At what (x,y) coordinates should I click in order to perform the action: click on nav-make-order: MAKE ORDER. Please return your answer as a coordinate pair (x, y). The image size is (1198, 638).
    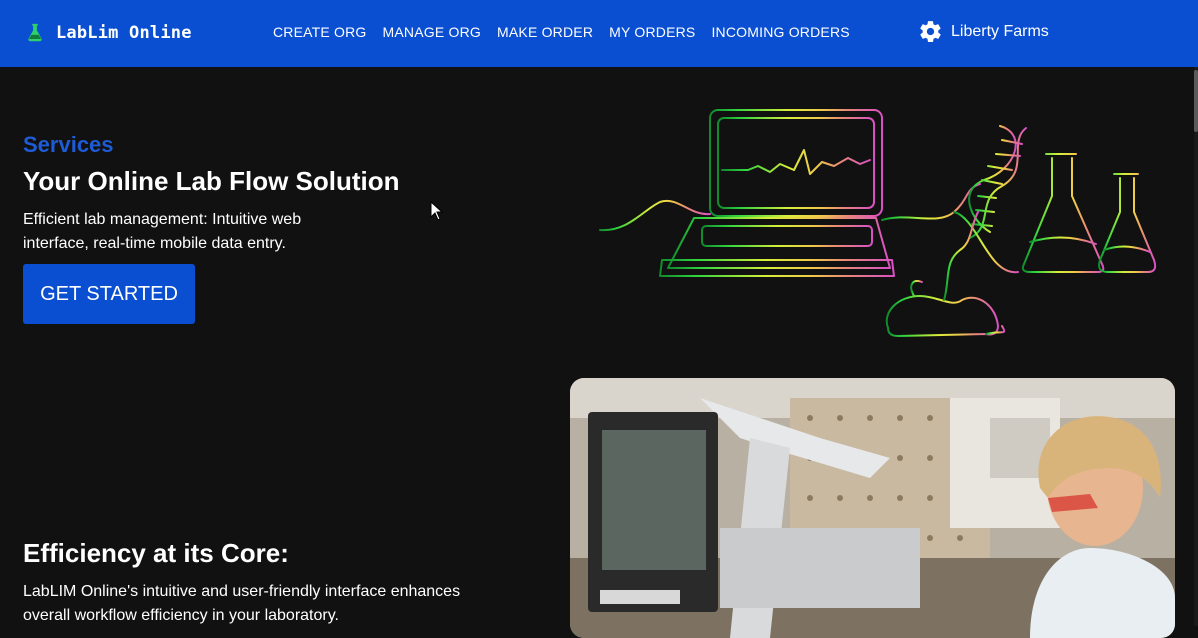
    Looking at the image, I should click on (545, 32).